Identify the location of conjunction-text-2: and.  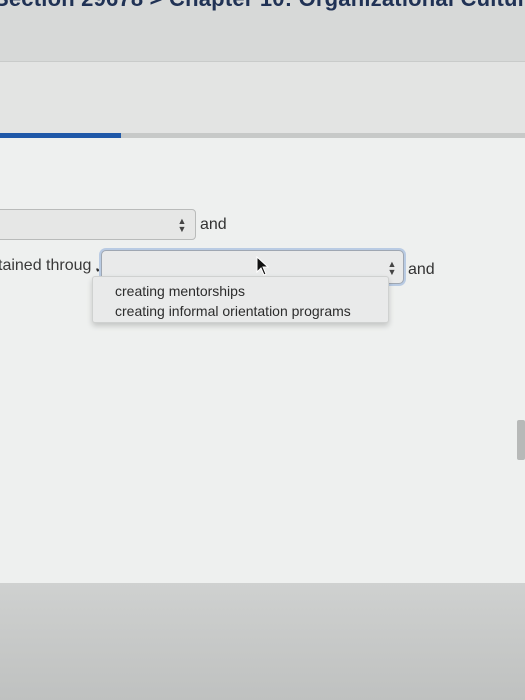
(421, 269).